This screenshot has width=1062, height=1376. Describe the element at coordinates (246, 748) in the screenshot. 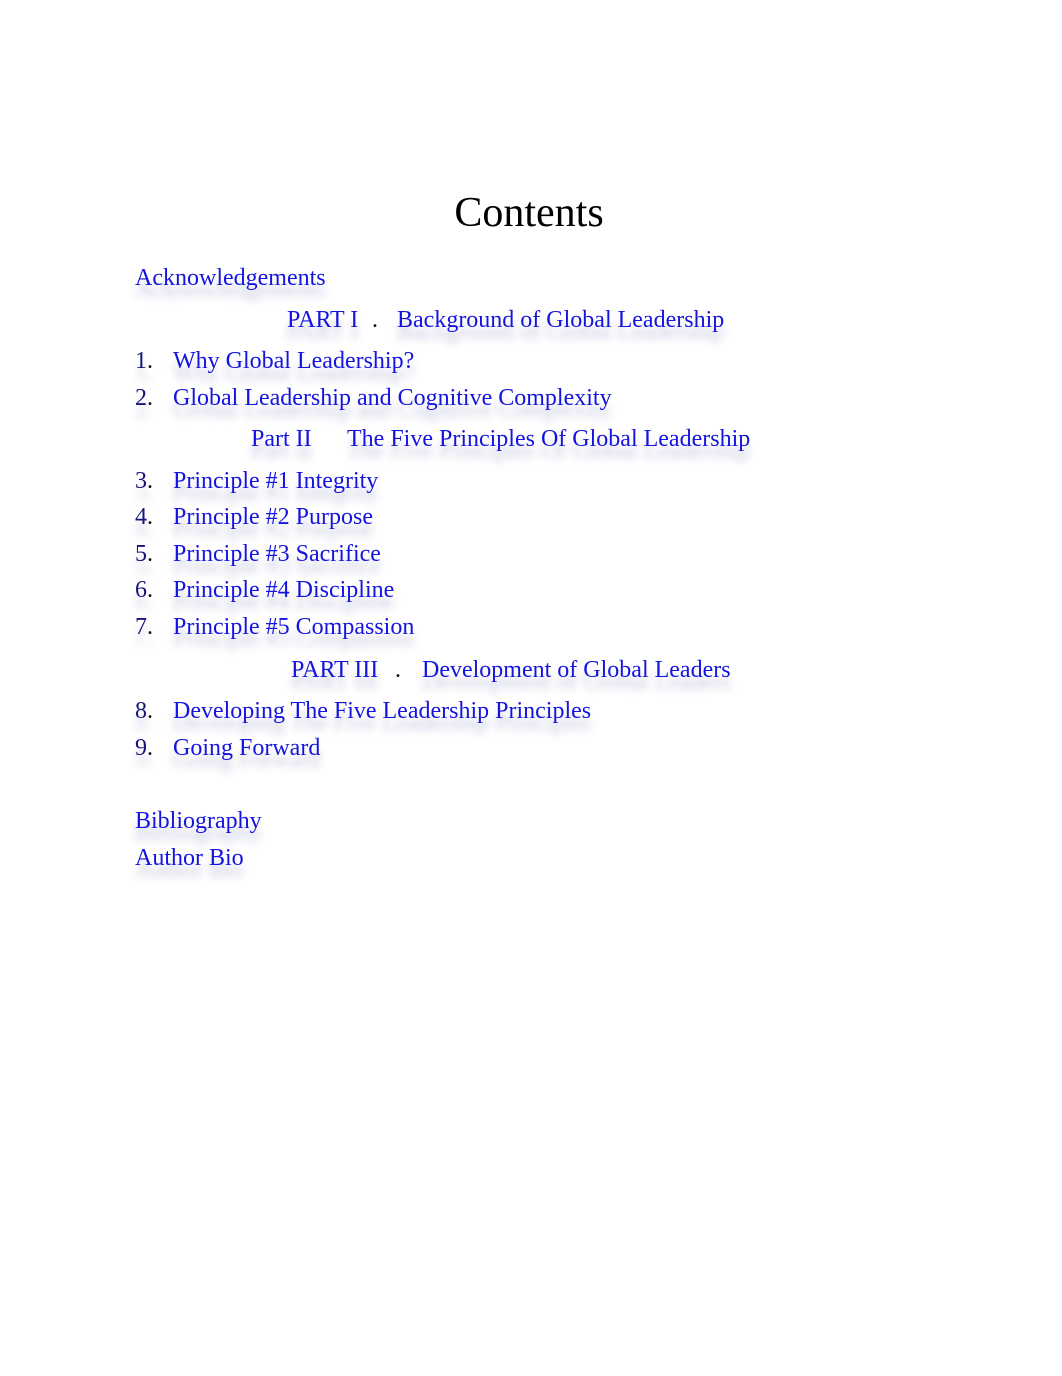

I see `chapter-title: Going Forward` at that location.